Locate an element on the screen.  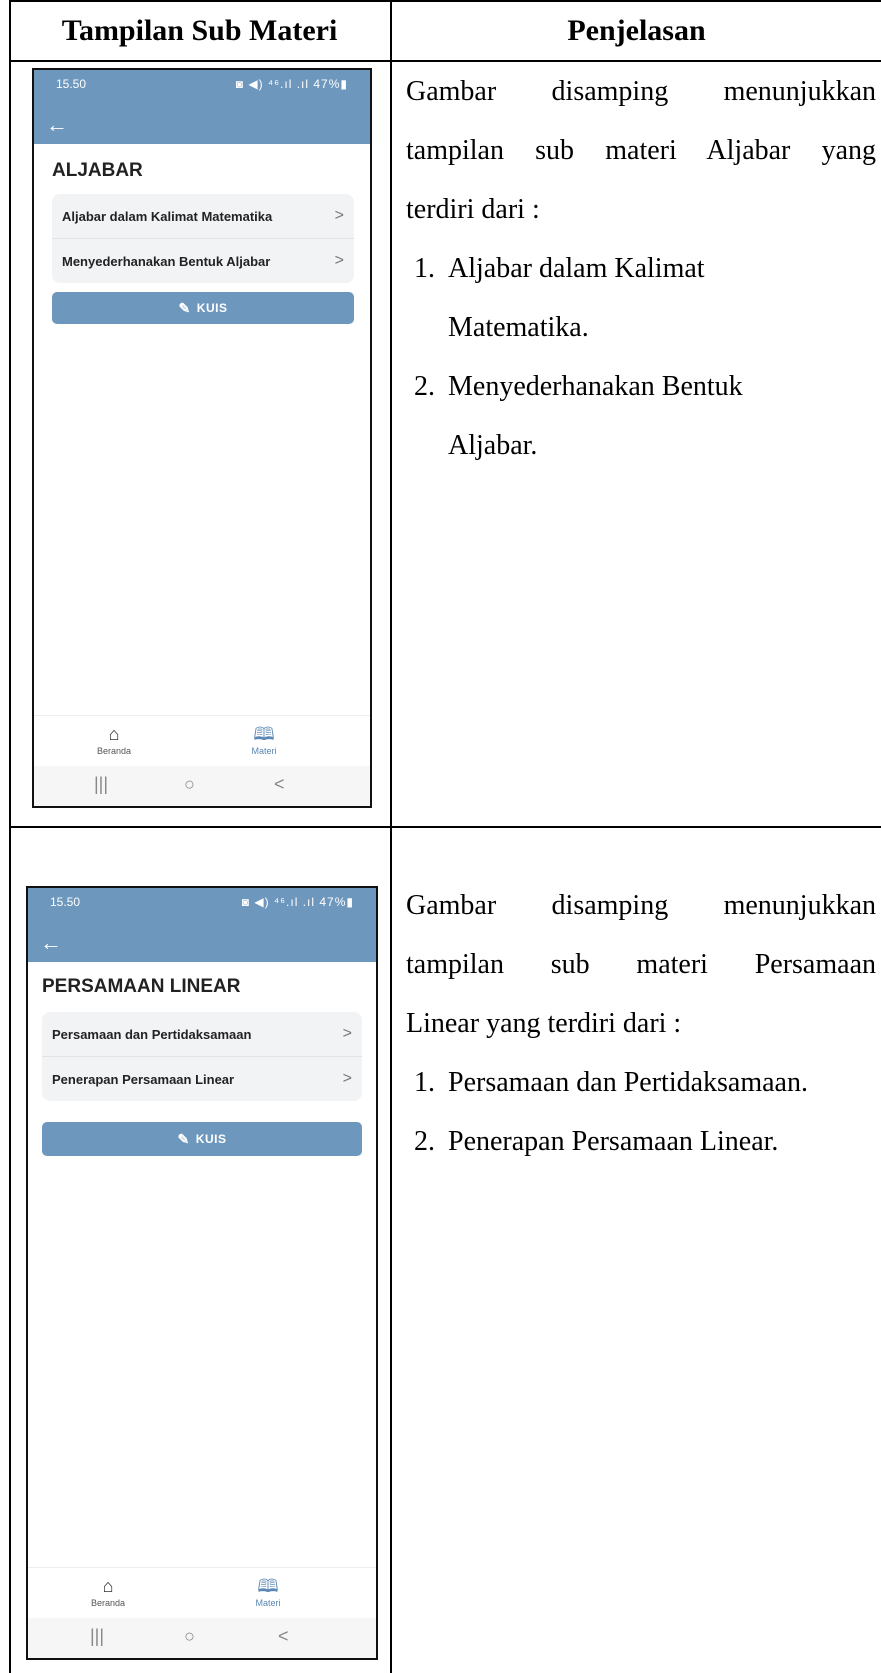
explanation-line: tampilan sub materi Aljabar yang is located at coordinates (641, 150).